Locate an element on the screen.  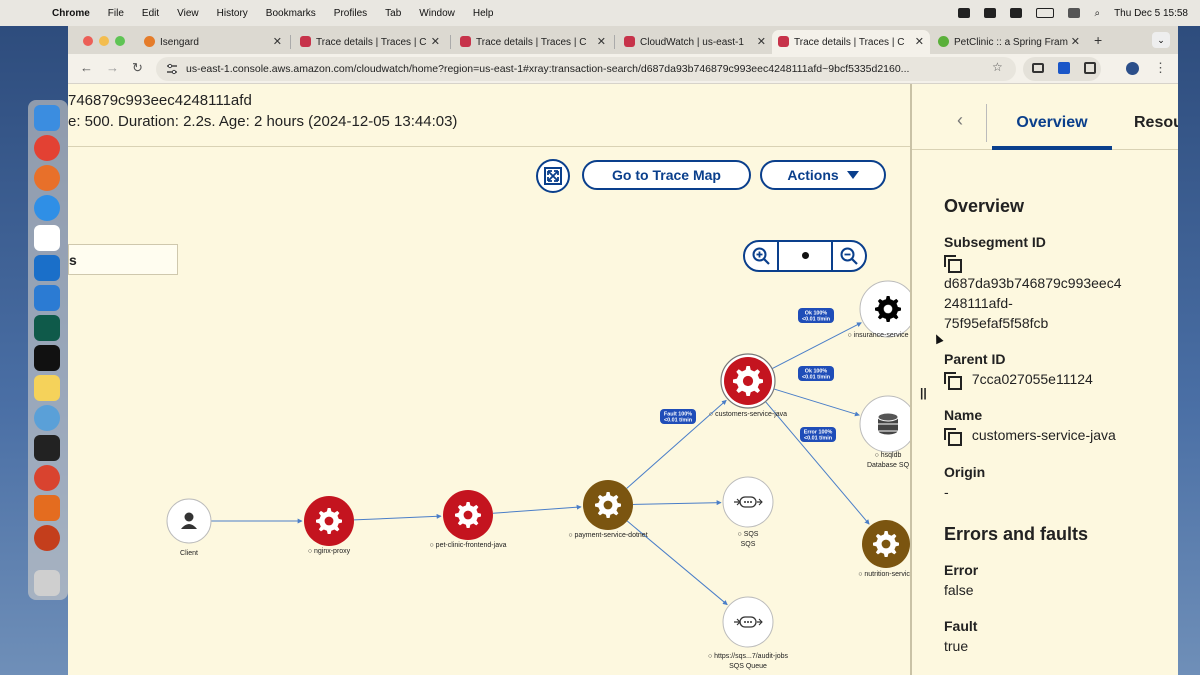
vscode-icon is located at coordinates (47, 298).